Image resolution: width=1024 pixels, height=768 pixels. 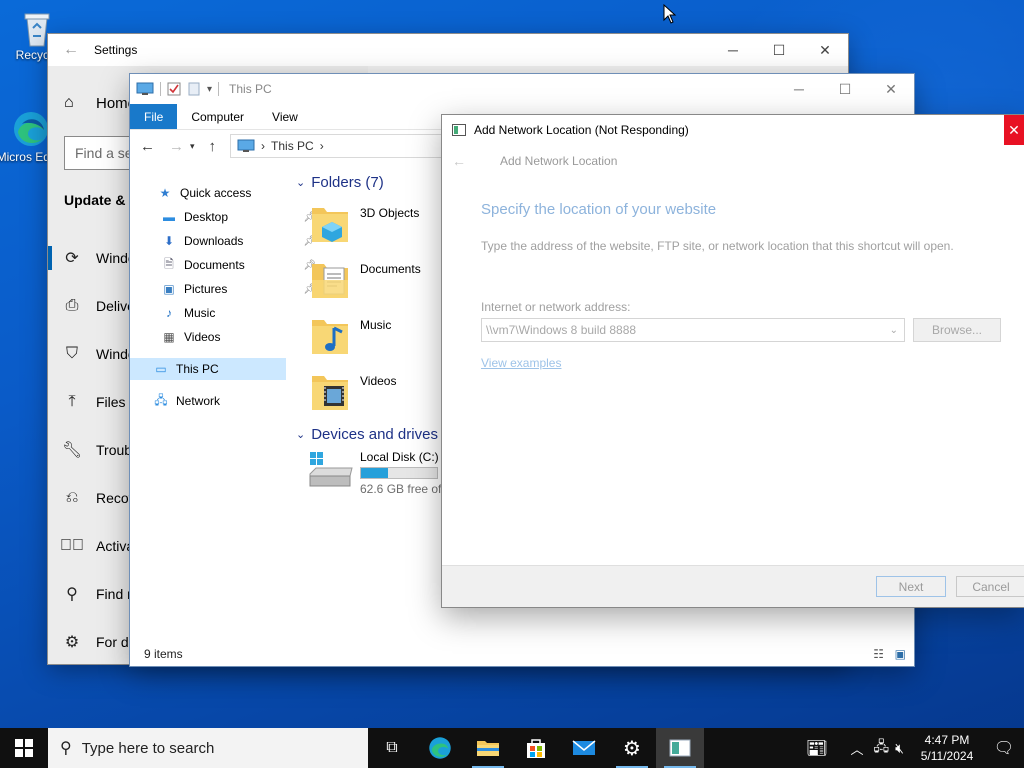 What do you see at coordinates (24, 748) in the screenshot?
I see `start-button` at bounding box center [24, 748].